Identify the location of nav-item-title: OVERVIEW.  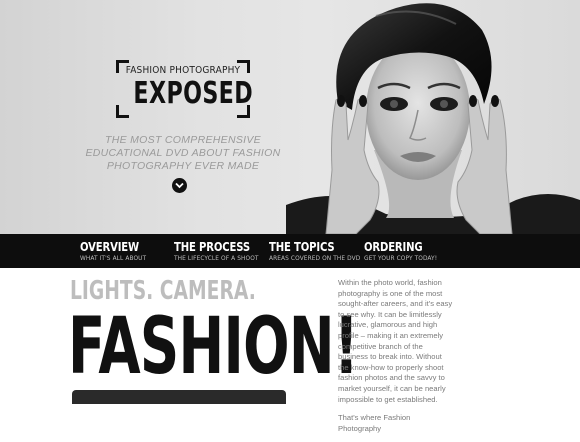
(109, 247).